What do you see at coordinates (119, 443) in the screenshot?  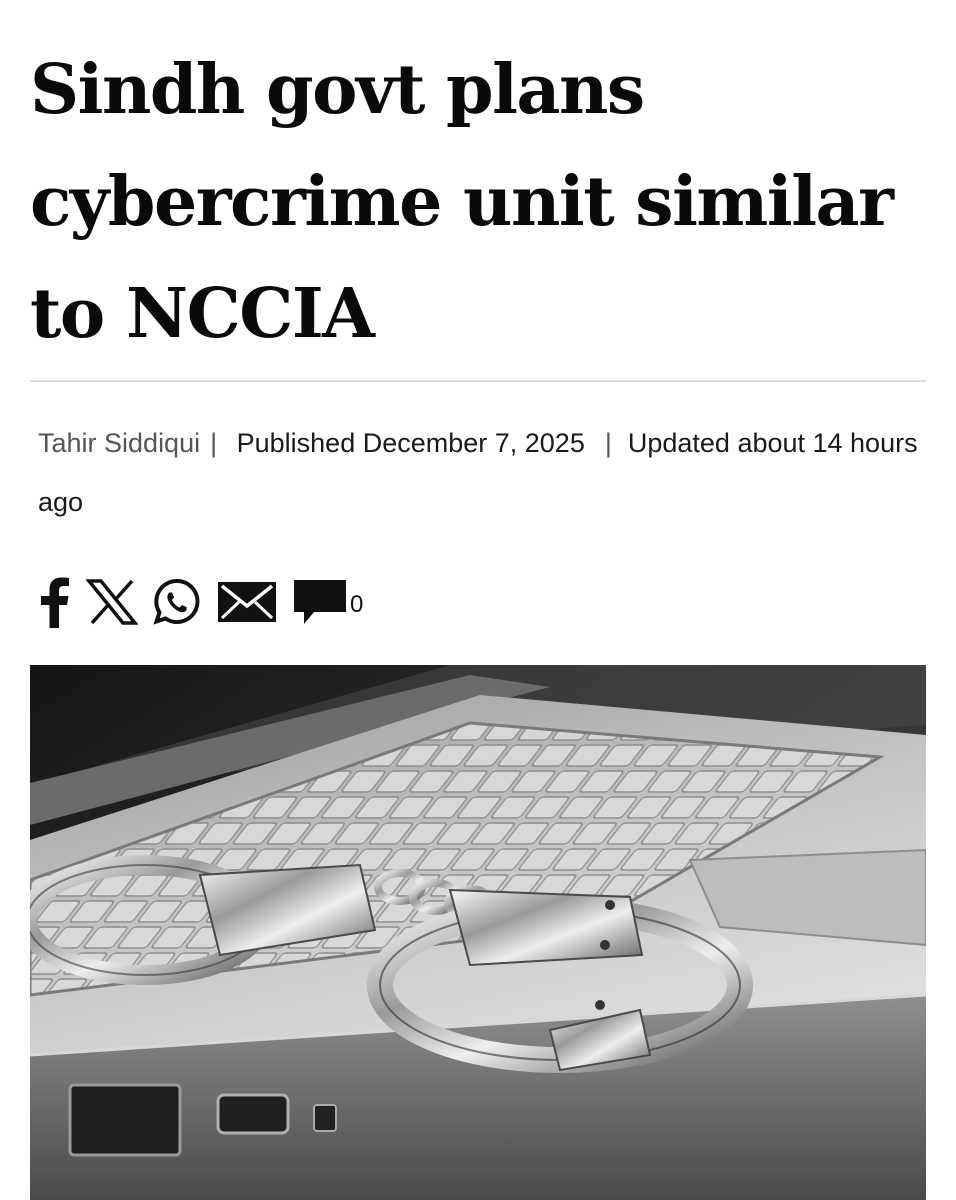 I see `author-link: Tahir Siddiqui` at bounding box center [119, 443].